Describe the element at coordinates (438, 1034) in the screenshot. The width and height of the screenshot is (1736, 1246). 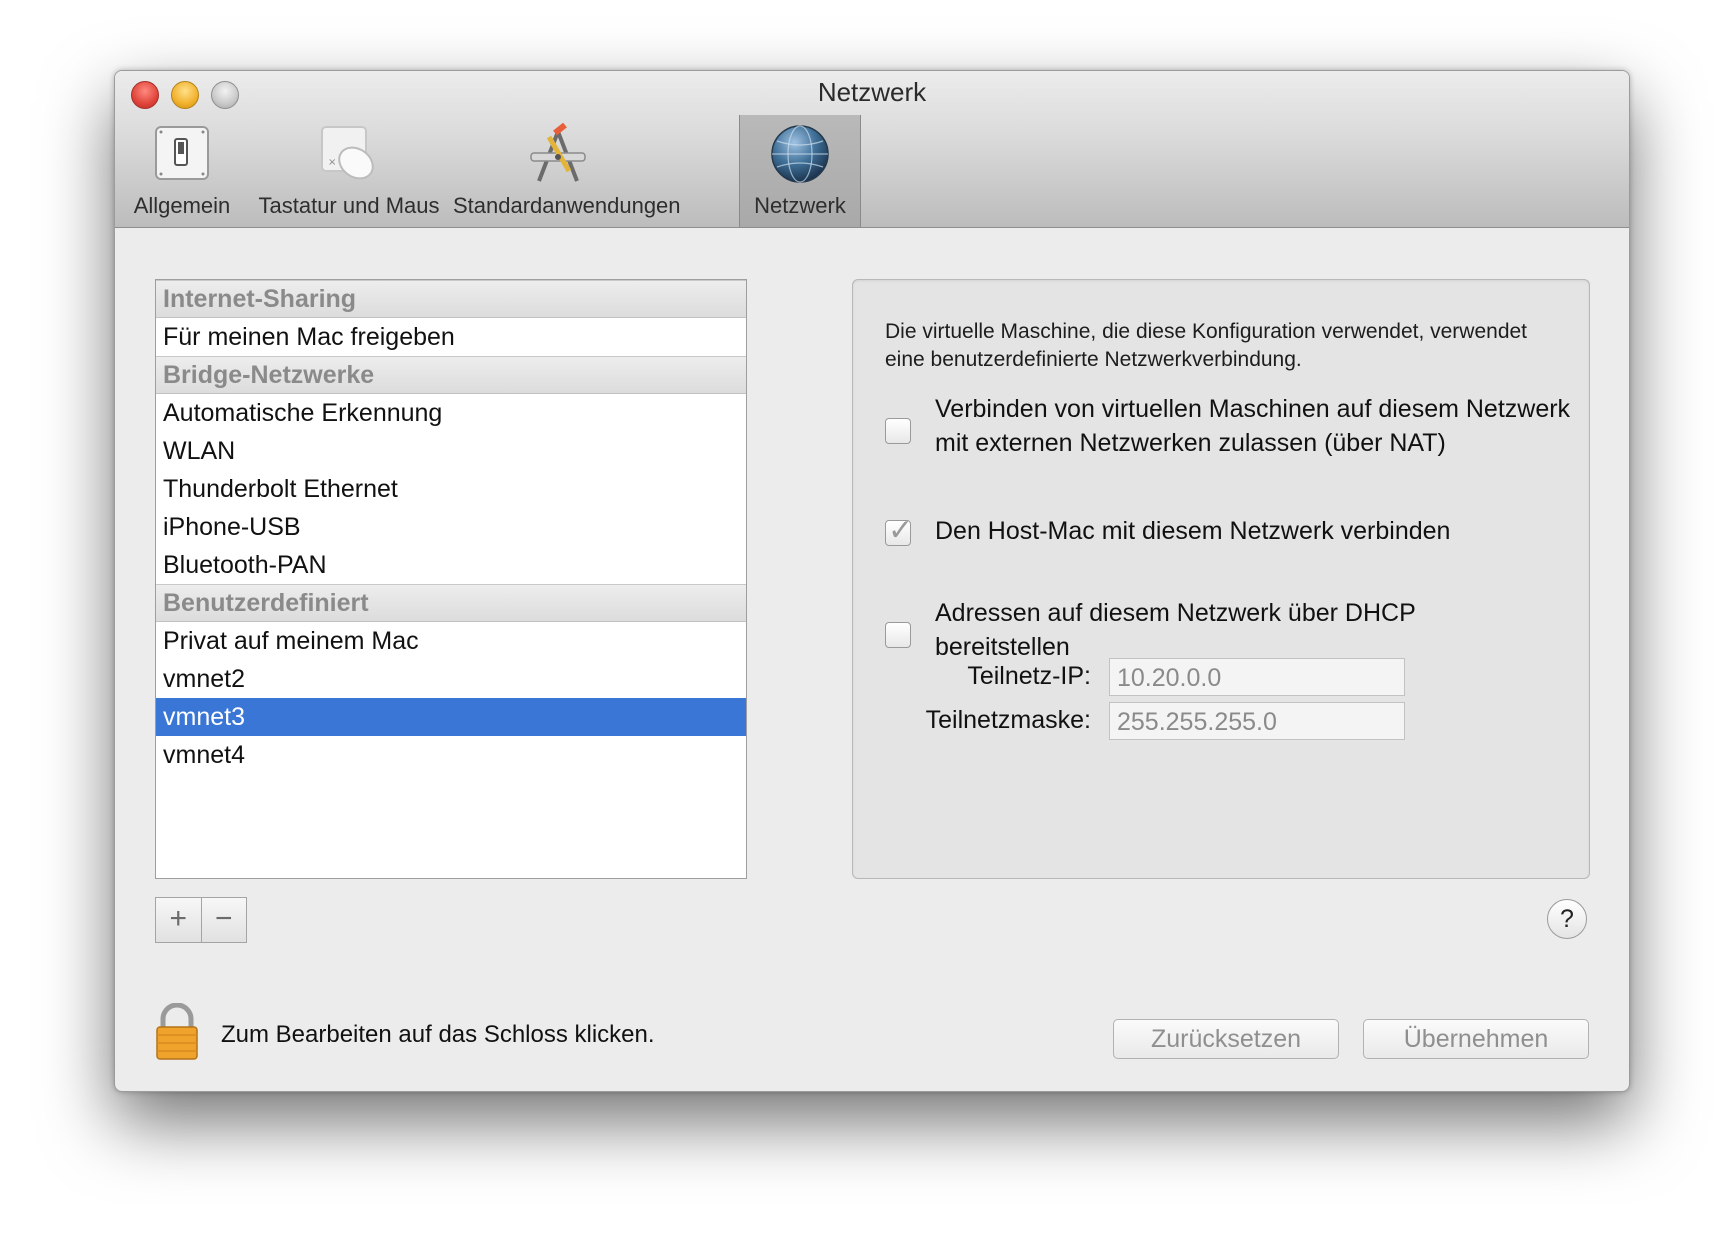
I see `lock-hint-text: Zum Bearbeiten auf das Schloss klicken.` at that location.